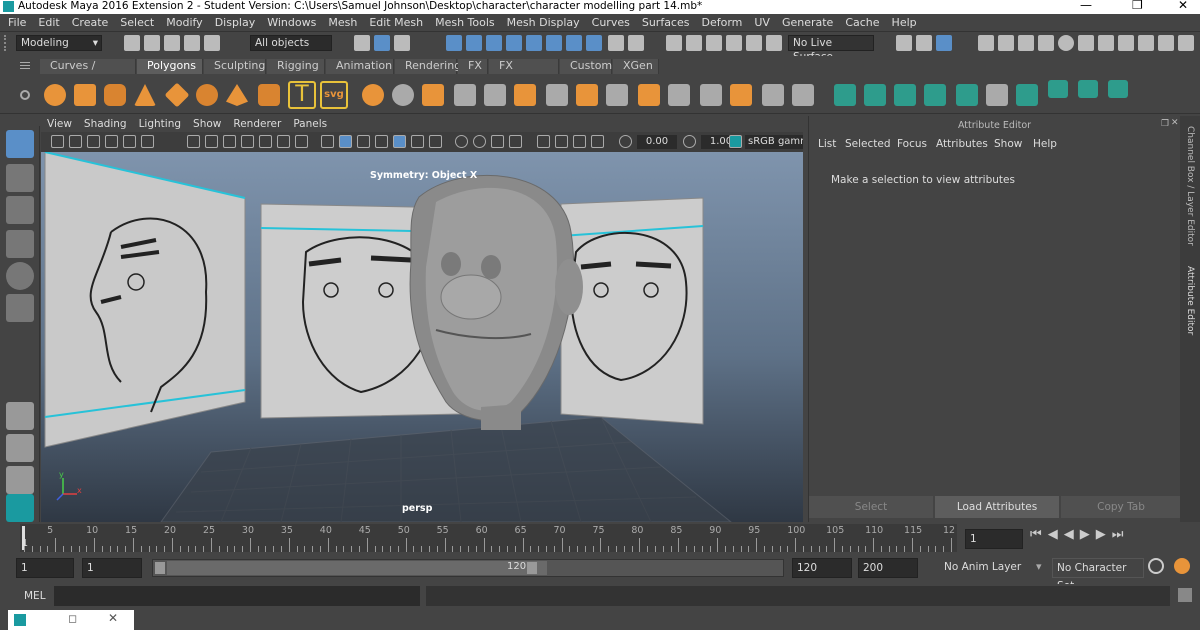 The image size is (1200, 630). I want to click on input-ops-icon, so click(674, 43).